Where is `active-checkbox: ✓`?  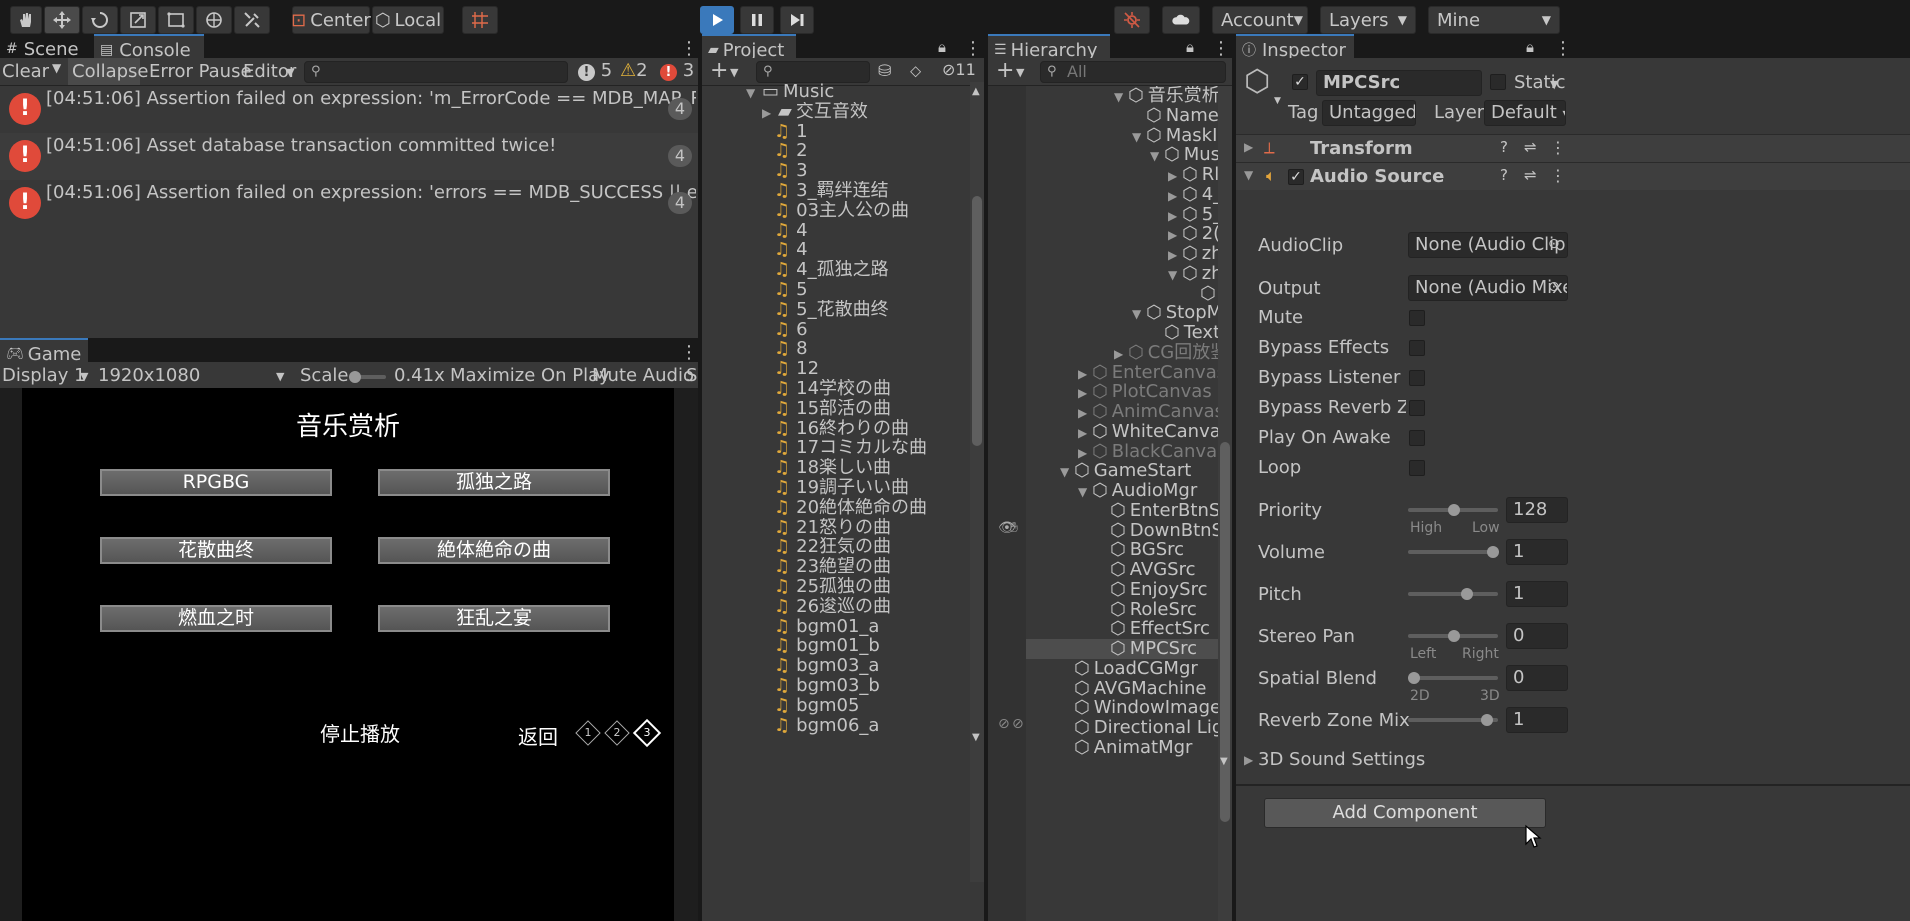
active-checkbox: ✓ is located at coordinates (1300, 82).